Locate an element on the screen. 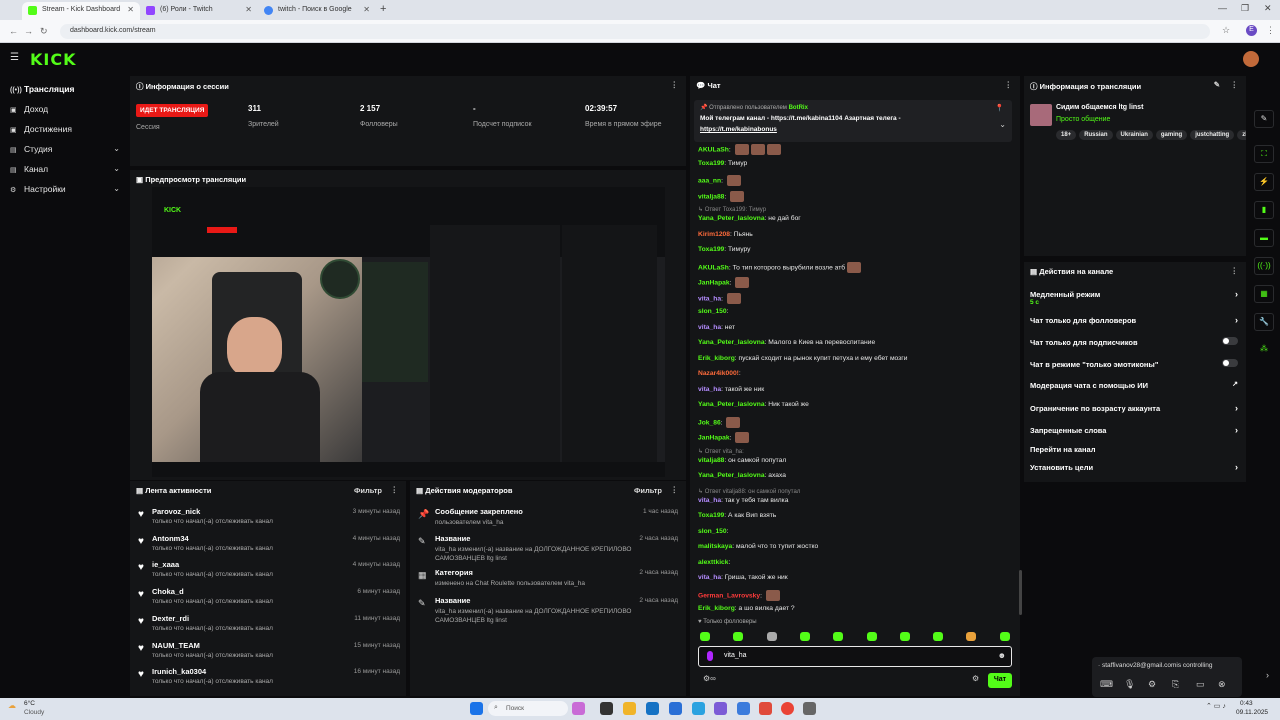 This screenshot has height=720, width=1280. chat-username: Erik_kiborg is located at coordinates (716, 608).